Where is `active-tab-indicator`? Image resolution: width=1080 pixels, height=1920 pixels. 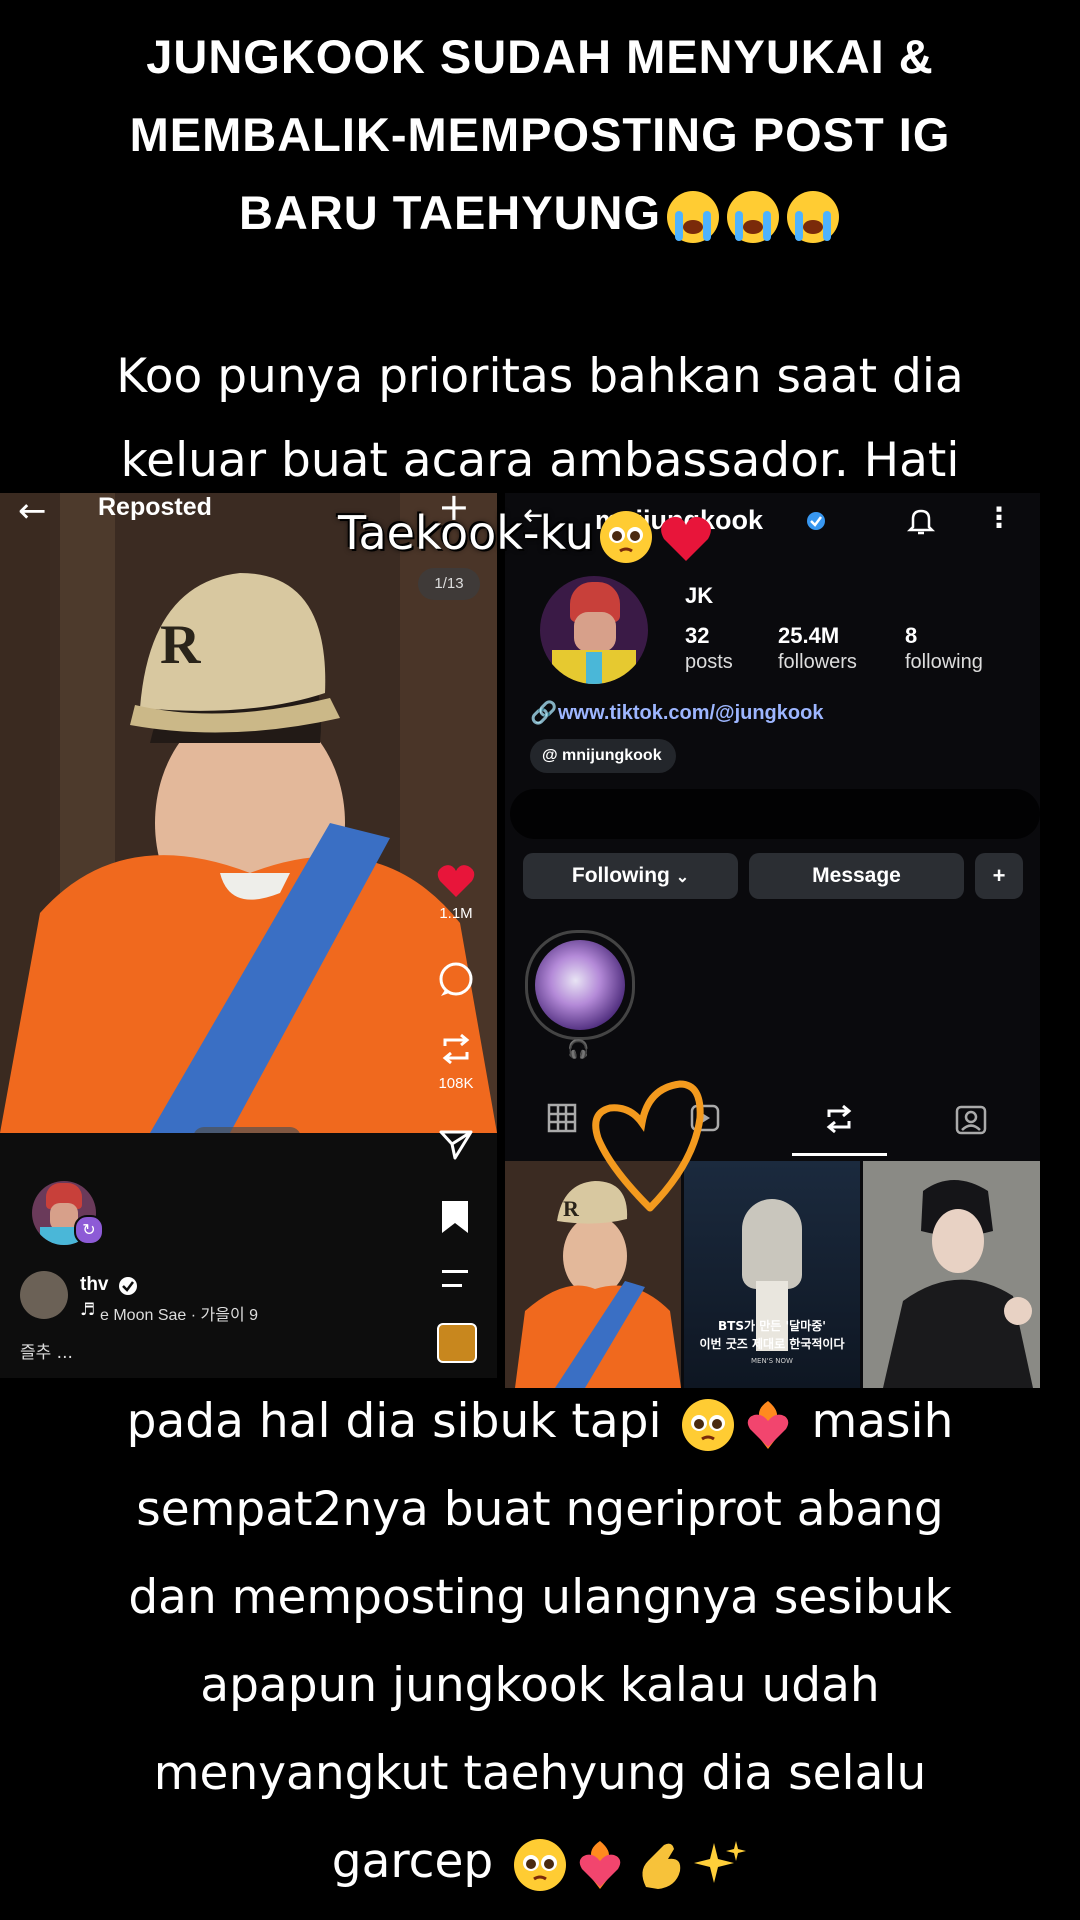 active-tab-indicator is located at coordinates (839, 1154).